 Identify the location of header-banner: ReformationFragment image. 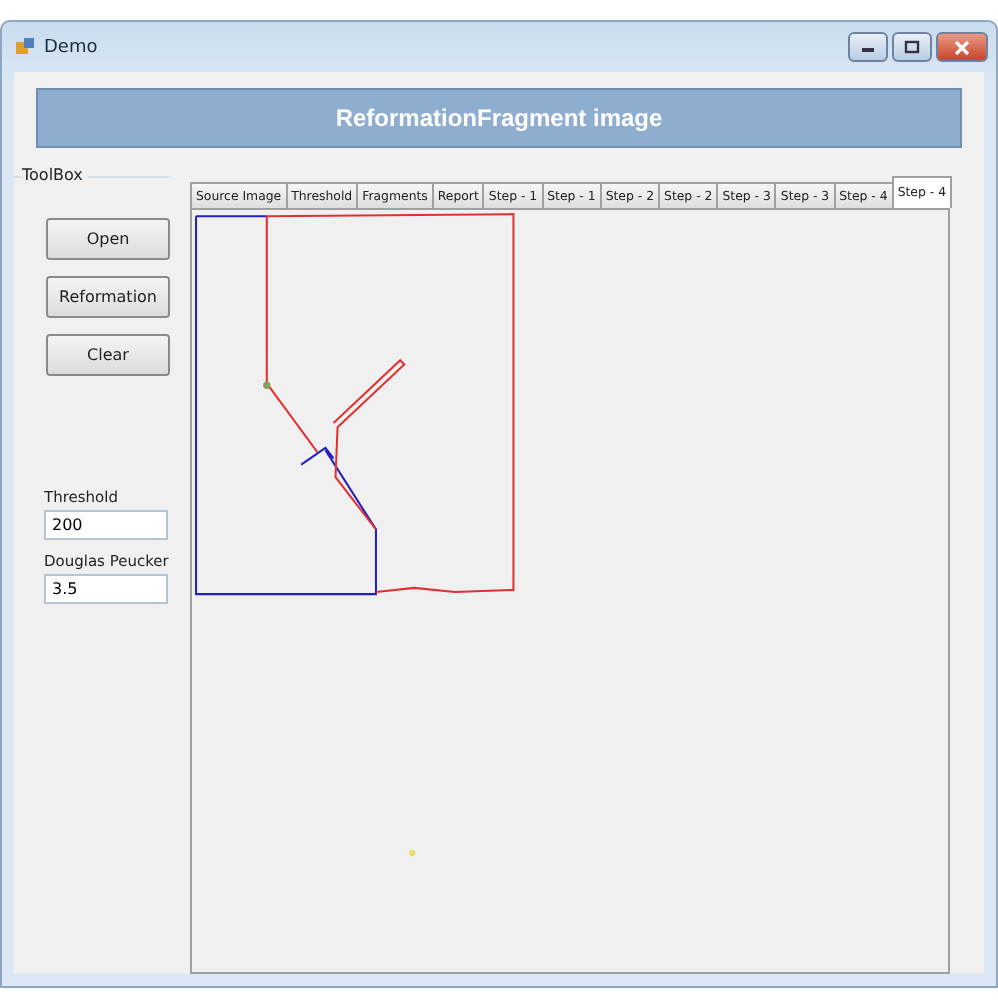
(499, 118).